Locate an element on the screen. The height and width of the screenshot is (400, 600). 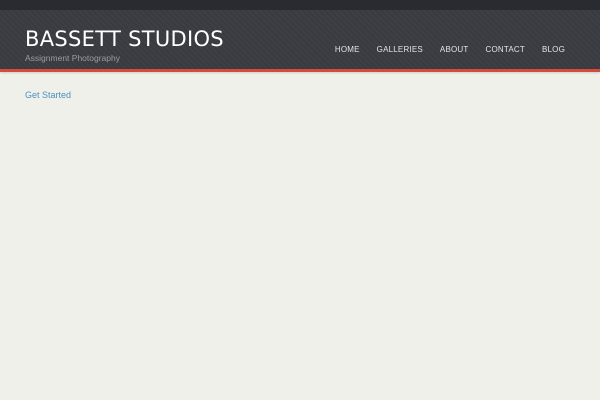
header-accent-divider is located at coordinates (300, 70).